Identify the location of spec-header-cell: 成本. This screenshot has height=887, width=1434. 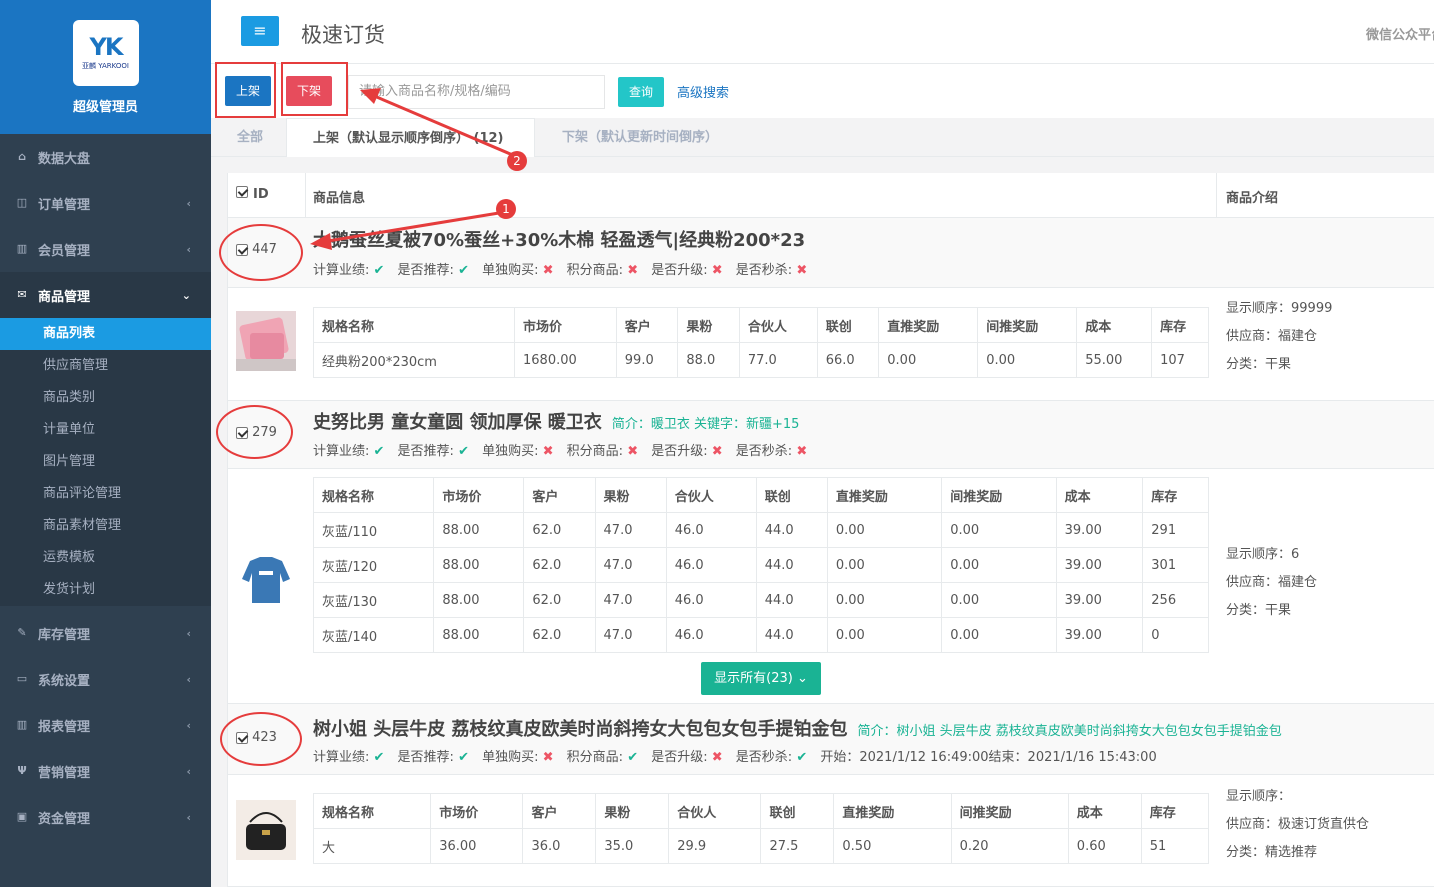
(1099, 495).